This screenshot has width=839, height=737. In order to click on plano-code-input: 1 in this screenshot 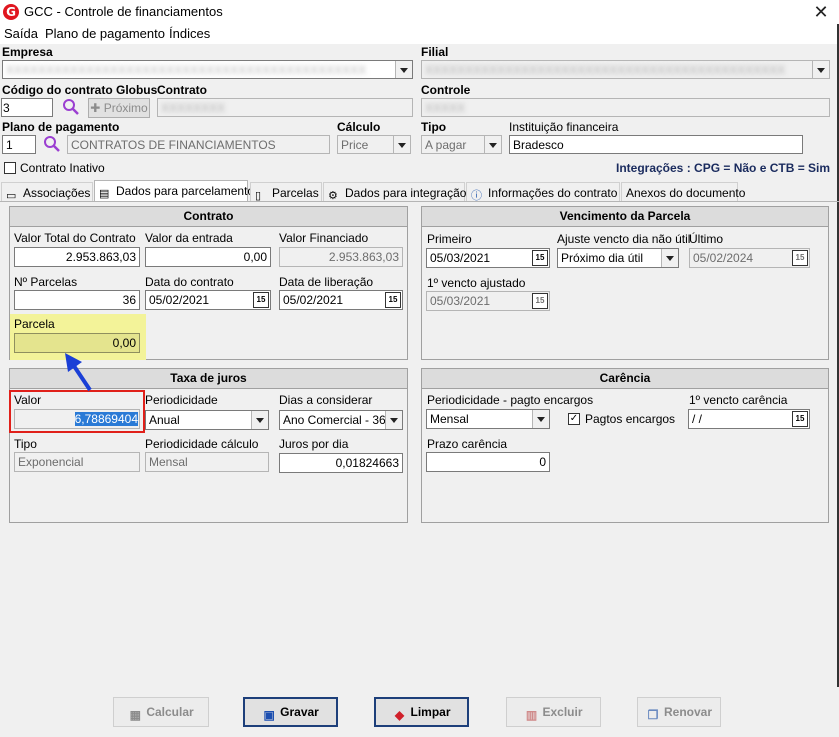, I will do `click(19, 144)`.